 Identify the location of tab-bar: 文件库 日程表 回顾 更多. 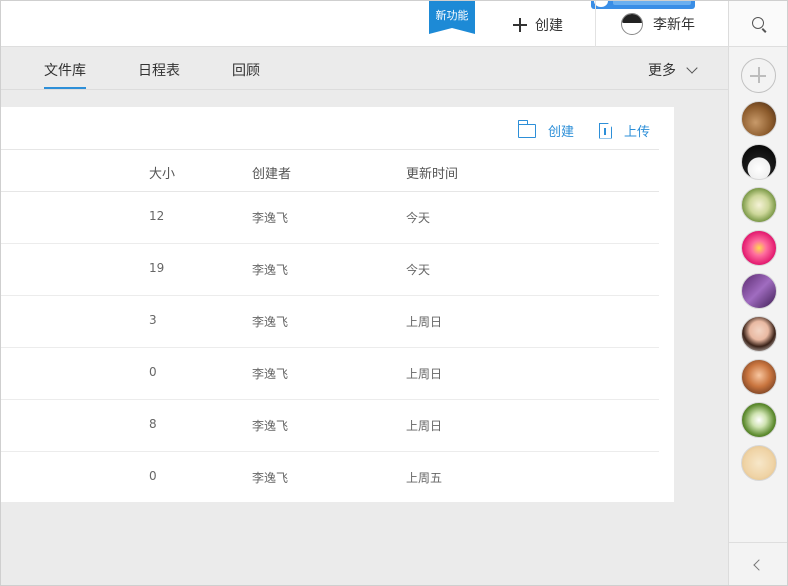
(364, 69).